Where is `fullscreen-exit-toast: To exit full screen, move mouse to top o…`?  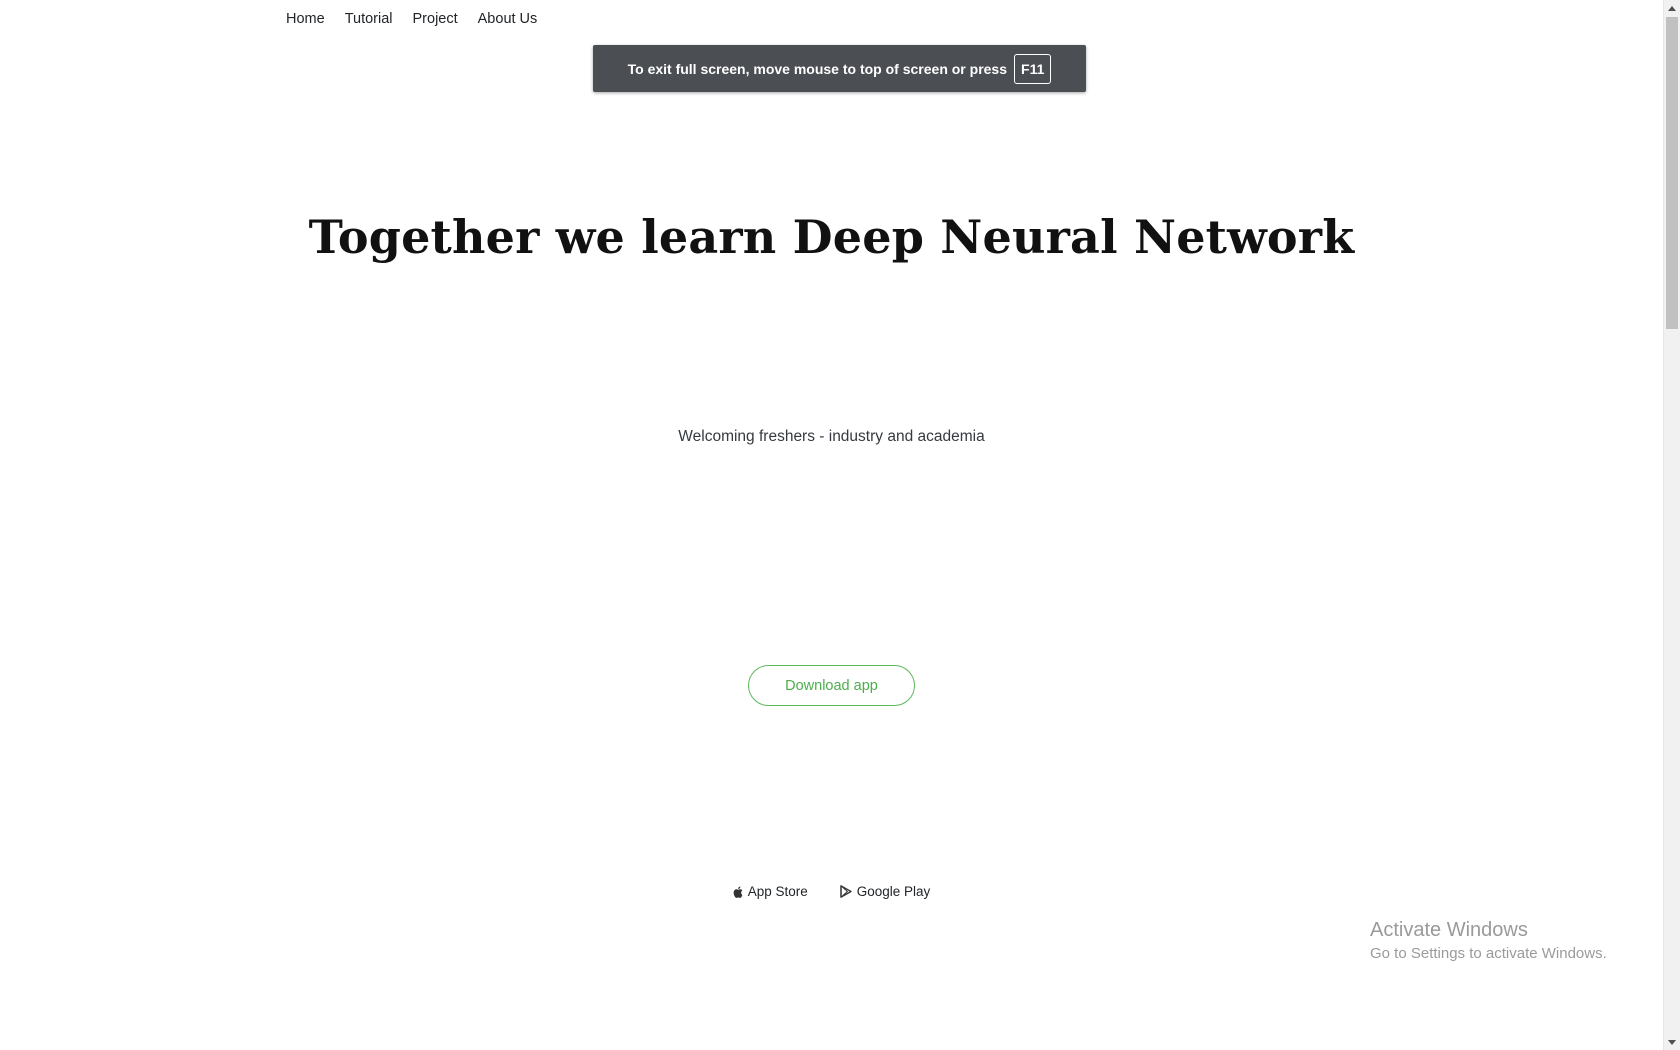
fullscreen-exit-toast: To exit full screen, move mouse to top o… is located at coordinates (839, 68).